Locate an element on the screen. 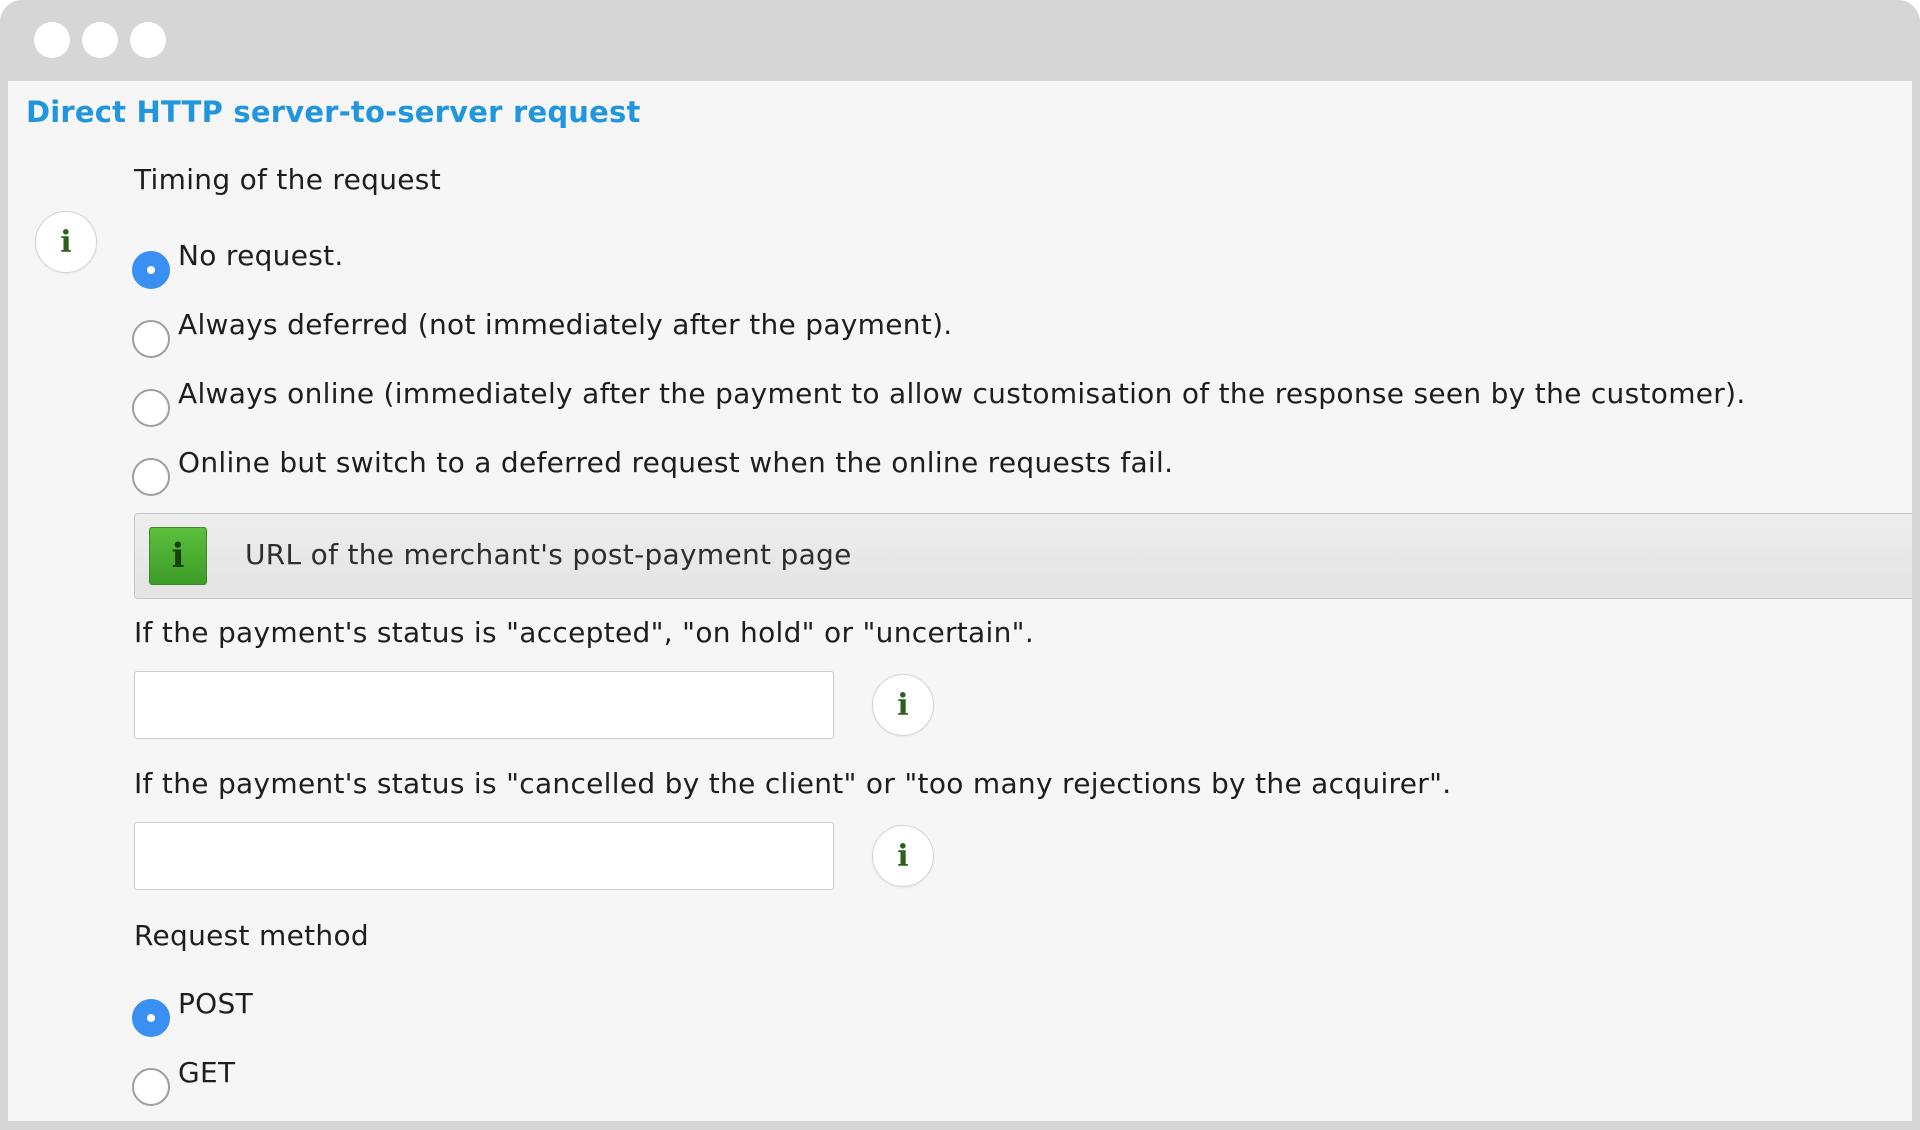 The width and height of the screenshot is (1920, 1130). radio-no-request: No request. is located at coordinates (238, 264).